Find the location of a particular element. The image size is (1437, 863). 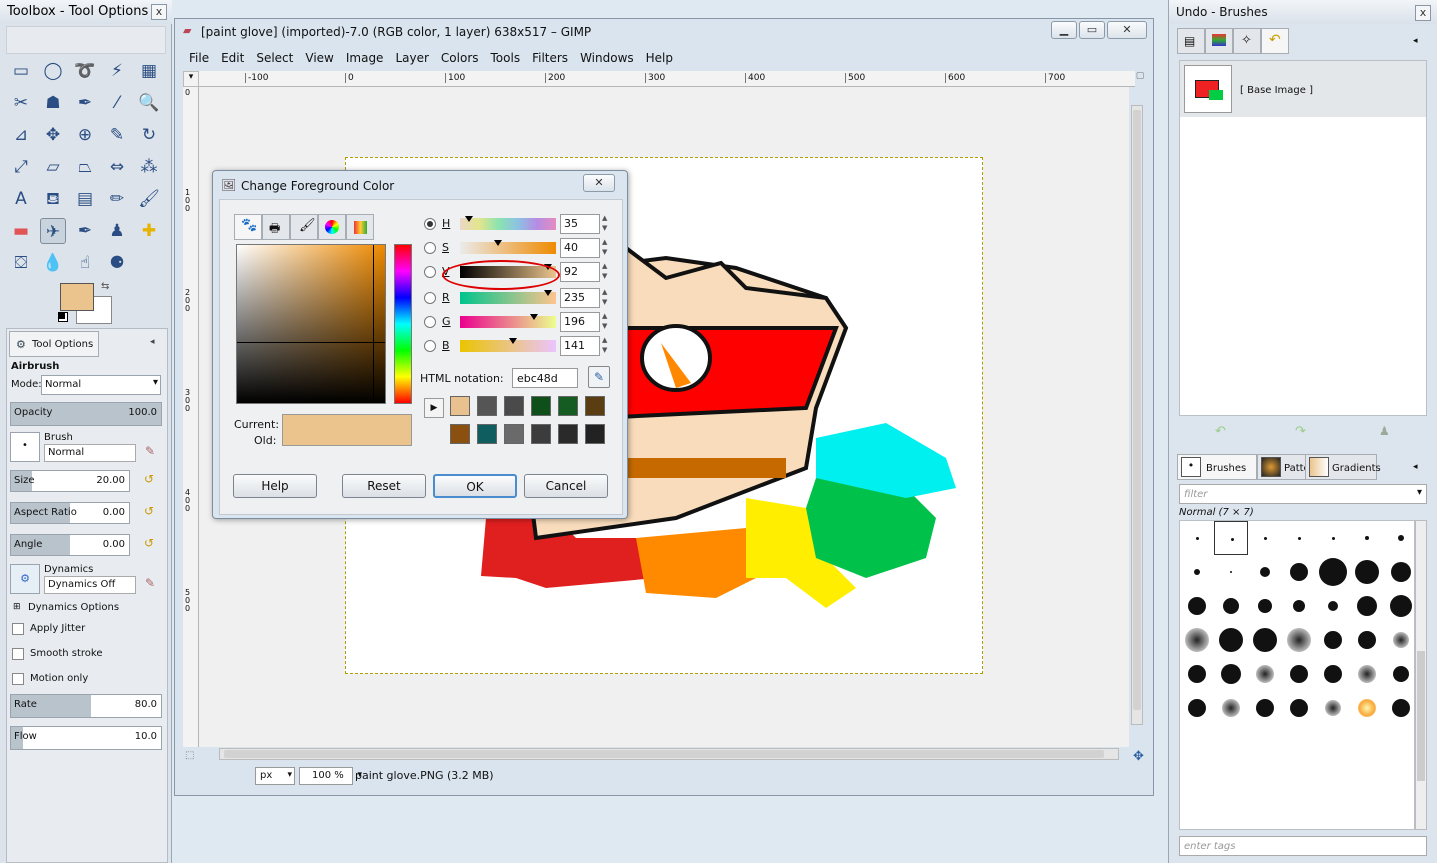

rect-select-tool-icon: ▭ is located at coordinates (21, 71).